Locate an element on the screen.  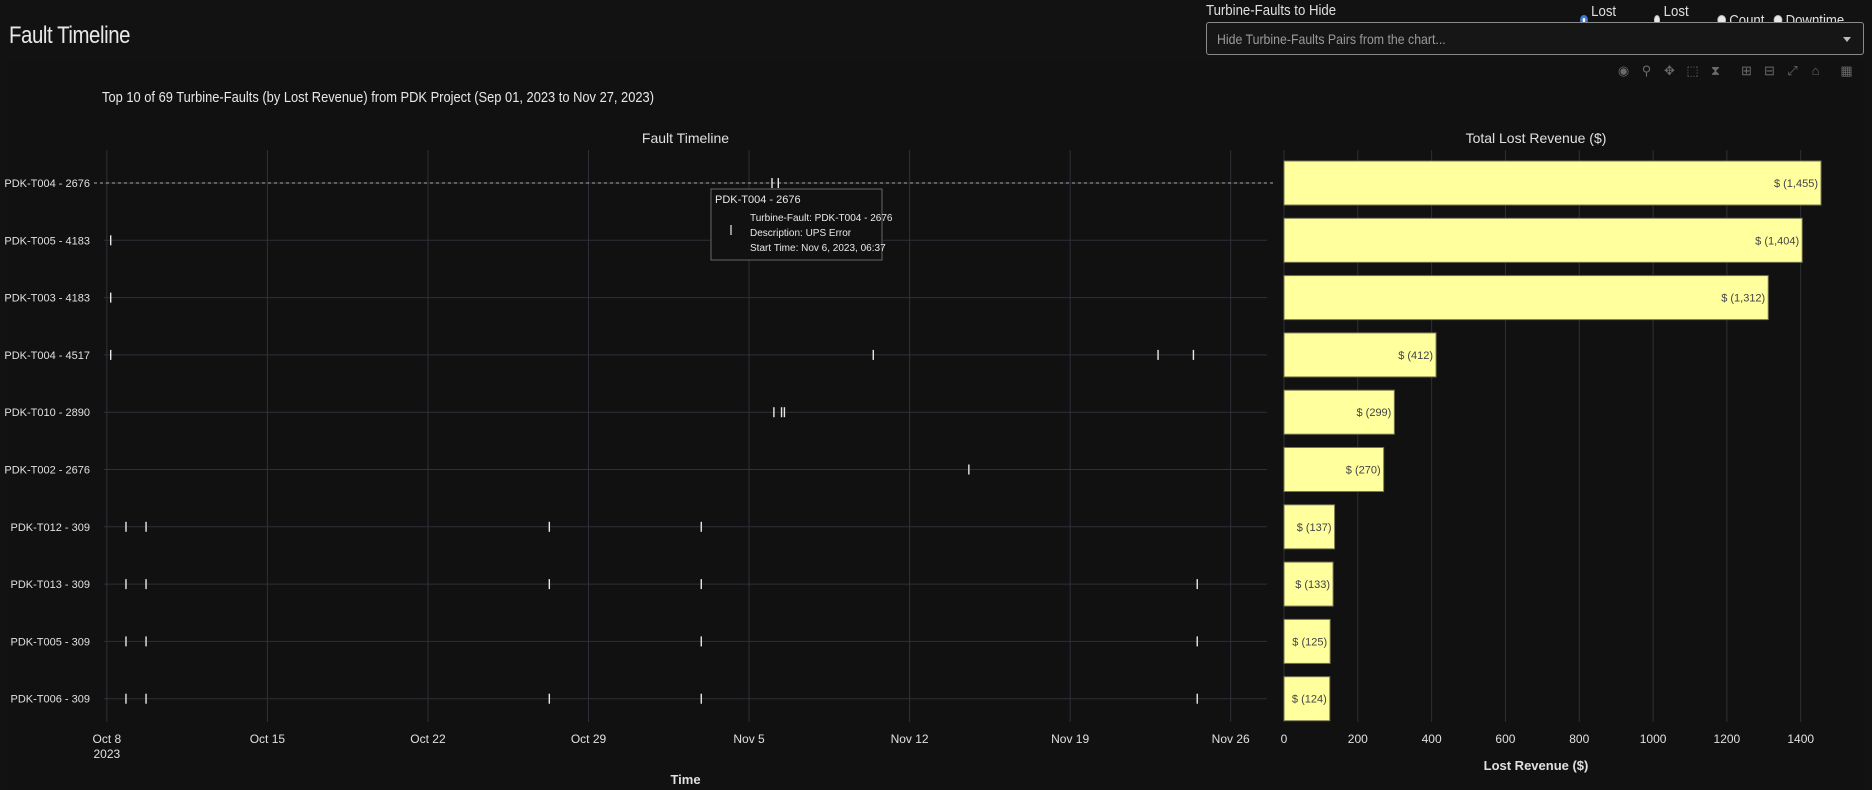
revenue-bar-label: $ (125) is located at coordinates (1309, 642).